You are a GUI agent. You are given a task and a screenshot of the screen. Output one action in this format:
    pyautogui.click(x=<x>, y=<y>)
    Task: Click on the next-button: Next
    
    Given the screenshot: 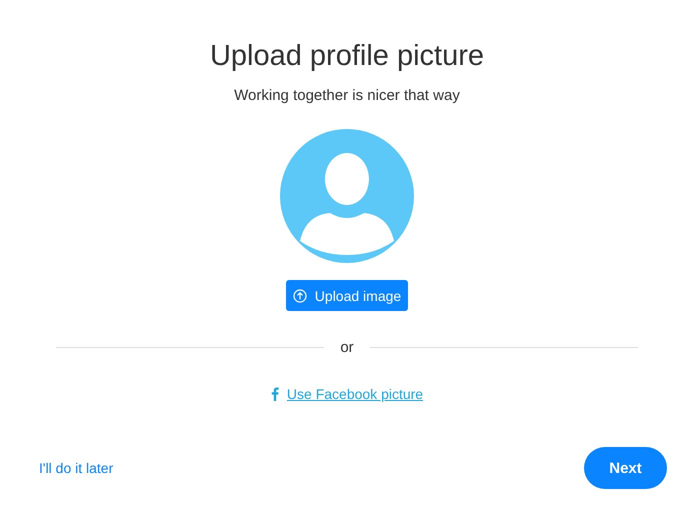 What is the action you would take?
    pyautogui.click(x=625, y=468)
    